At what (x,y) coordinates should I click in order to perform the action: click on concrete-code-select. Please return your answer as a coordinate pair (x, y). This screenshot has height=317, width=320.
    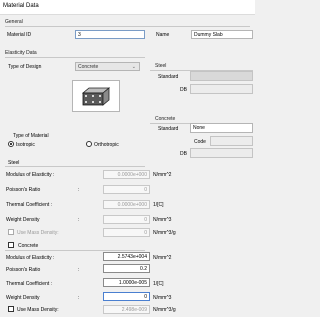
    Looking at the image, I should click on (231, 141).